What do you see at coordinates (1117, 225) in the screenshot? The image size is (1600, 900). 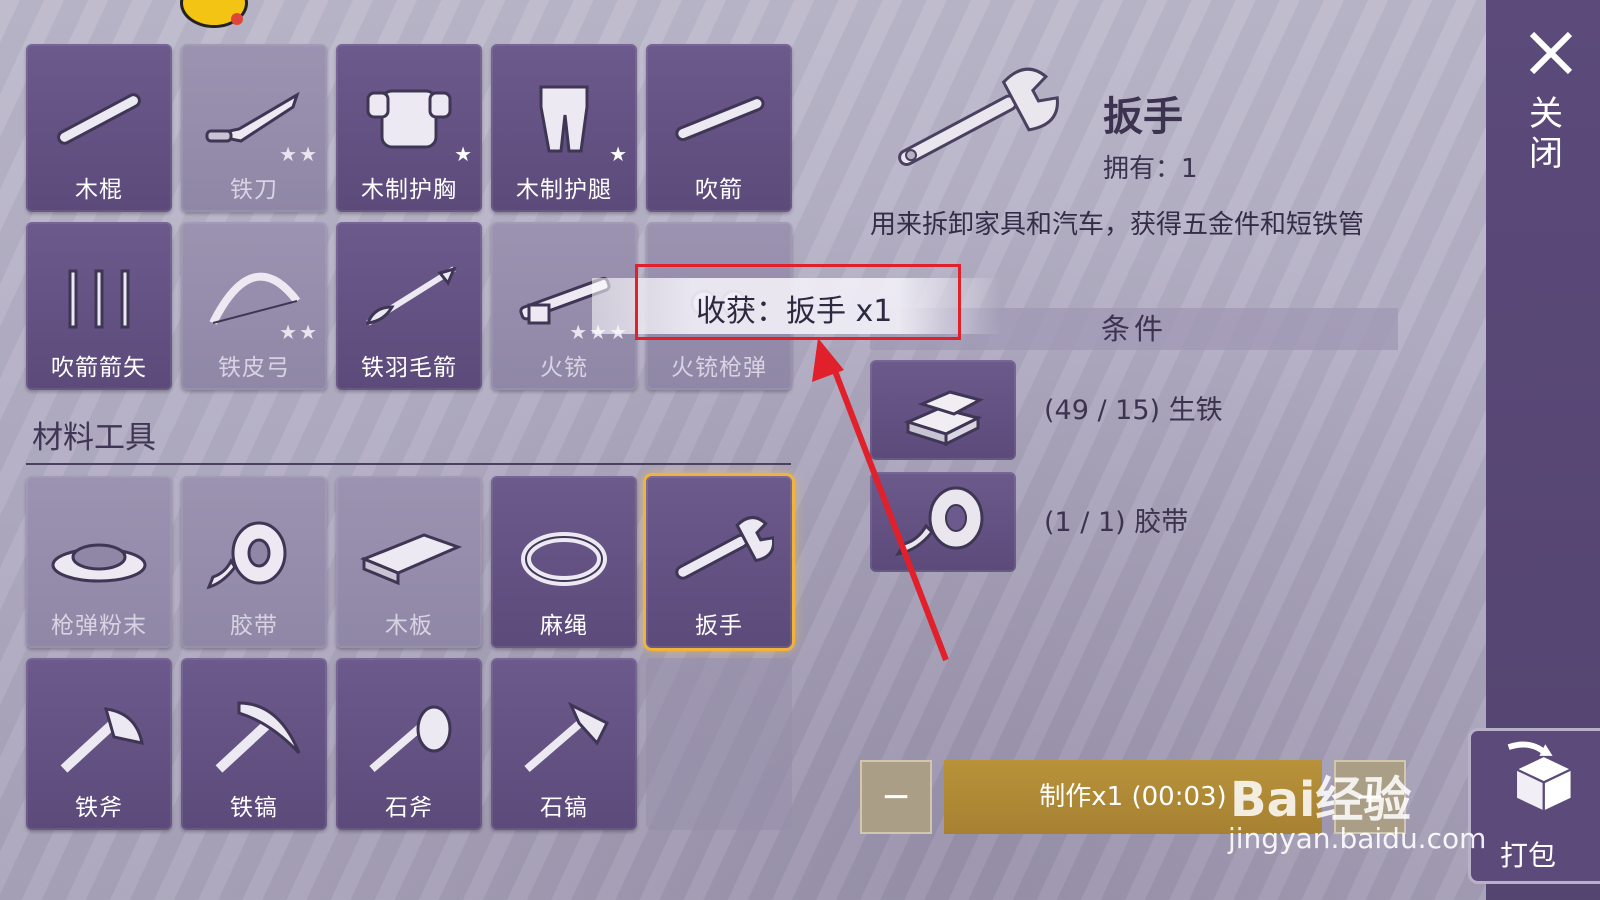 I see `item-description: 用来拆卸家具和汽车，获得五金件和短铁管` at bounding box center [1117, 225].